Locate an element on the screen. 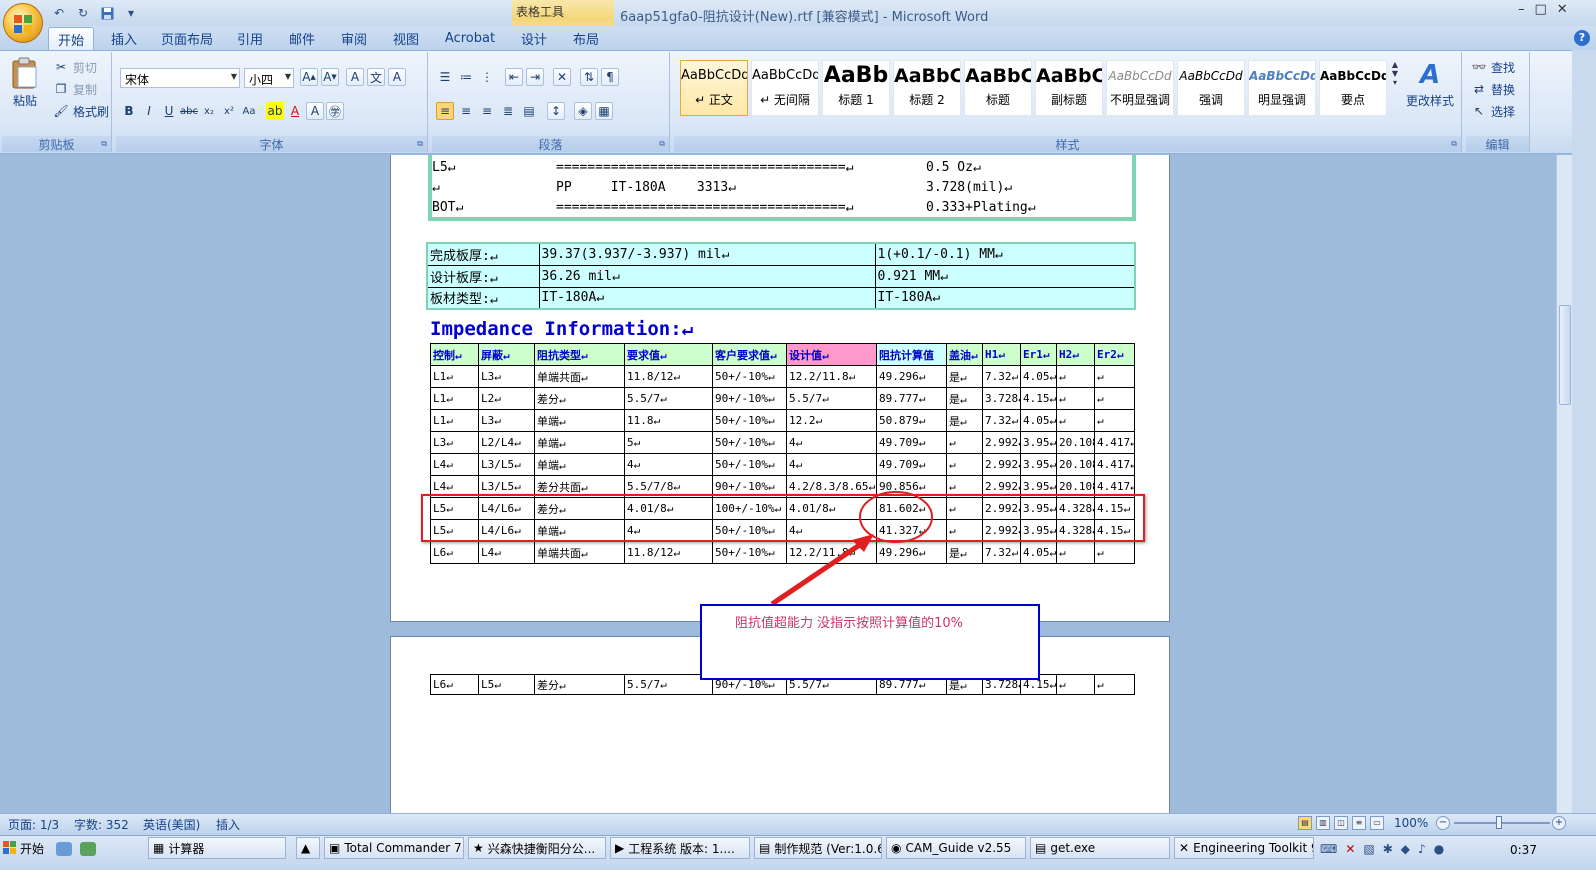 The image size is (1596, 870). insert-mode: 插入 is located at coordinates (228, 824).